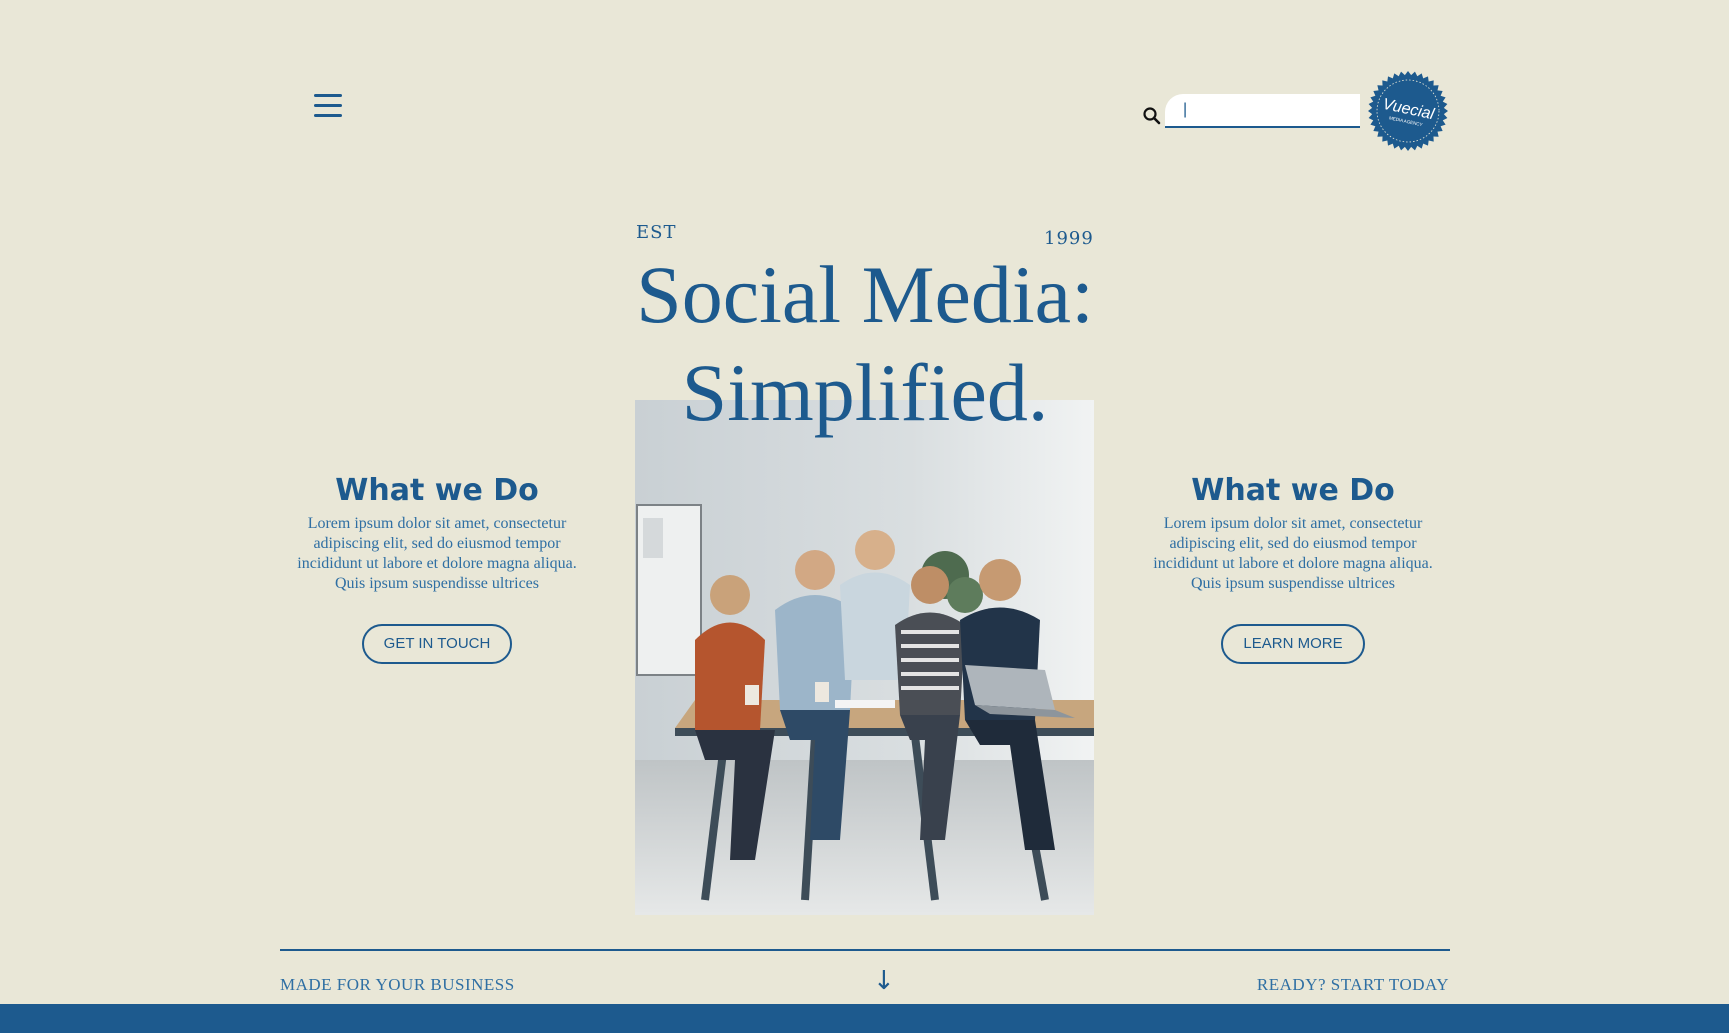  I want to click on search-icon, so click(1152, 116).